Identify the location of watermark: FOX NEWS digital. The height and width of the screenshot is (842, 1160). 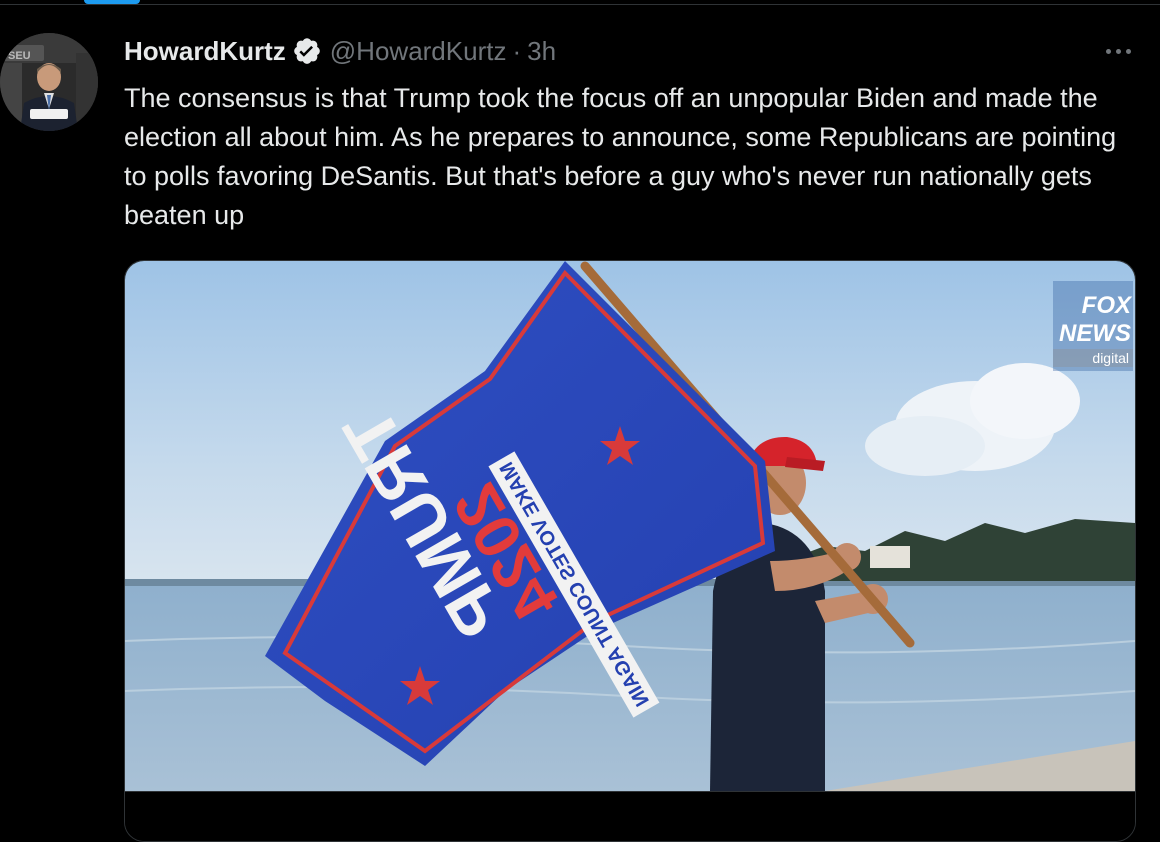
(1093, 326).